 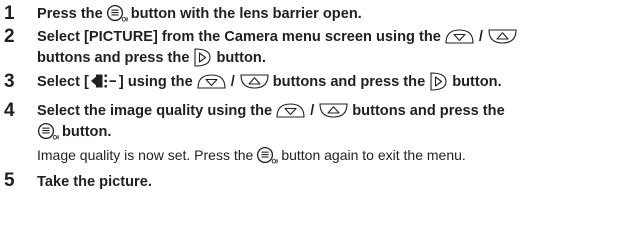 What do you see at coordinates (9, 13) in the screenshot?
I see `step-number: 1` at bounding box center [9, 13].